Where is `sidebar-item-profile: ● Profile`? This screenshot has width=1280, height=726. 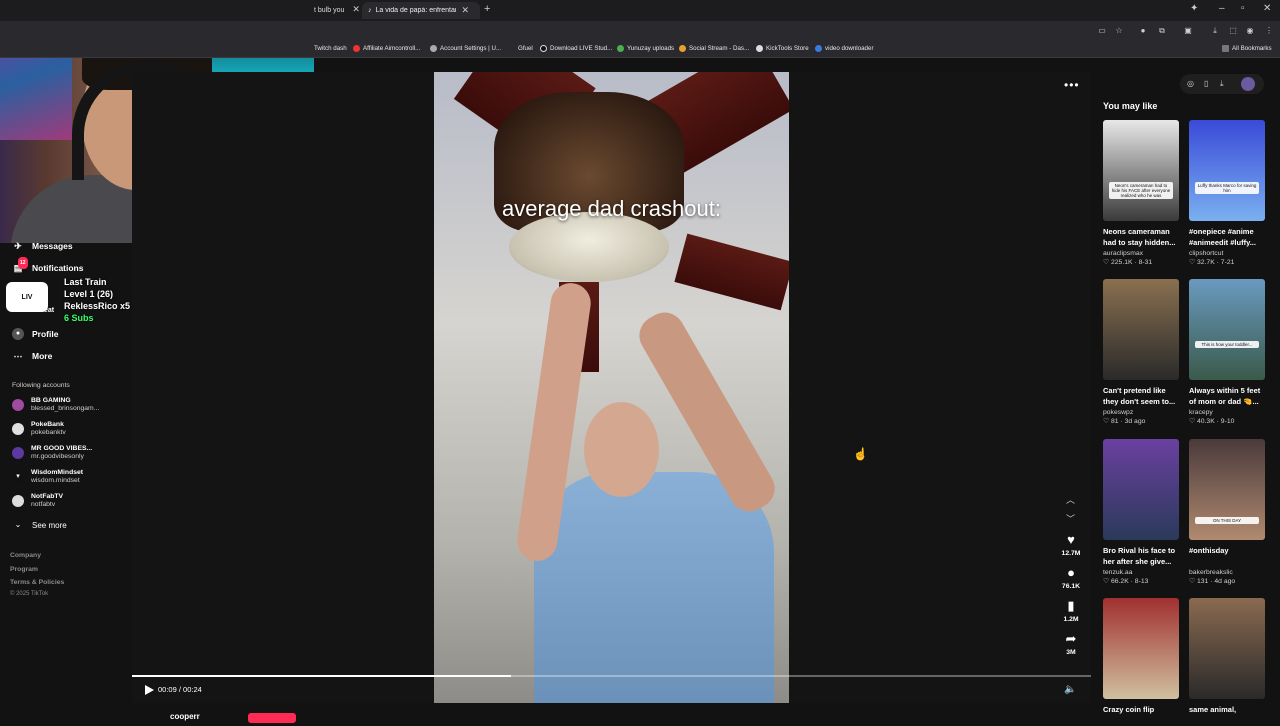
sidebar-item-profile: ● Profile is located at coordinates (35, 334).